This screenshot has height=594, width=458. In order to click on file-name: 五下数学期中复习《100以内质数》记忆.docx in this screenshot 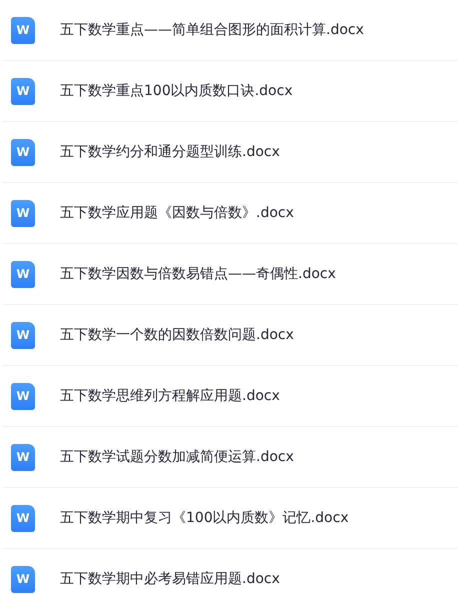, I will do `click(204, 518)`.